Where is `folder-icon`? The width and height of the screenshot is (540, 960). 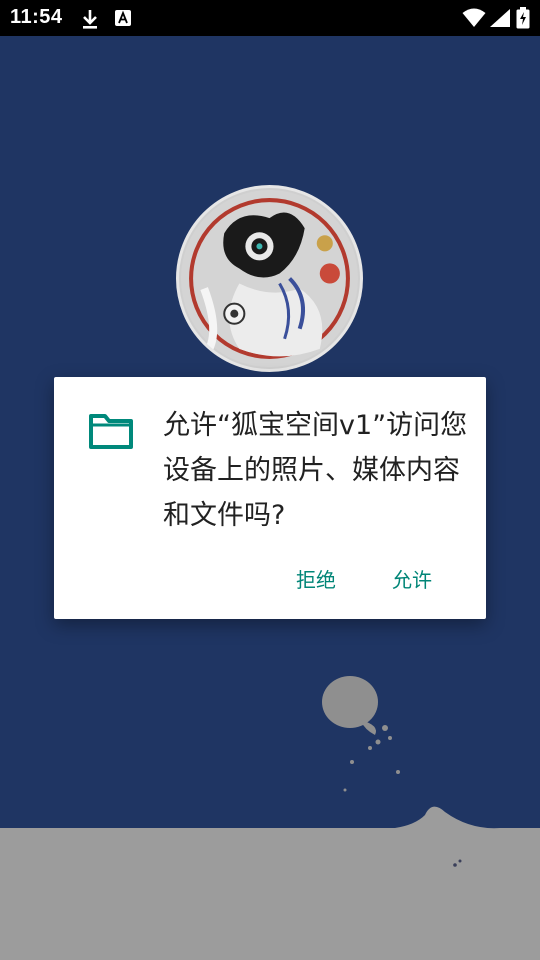 folder-icon is located at coordinates (111, 431).